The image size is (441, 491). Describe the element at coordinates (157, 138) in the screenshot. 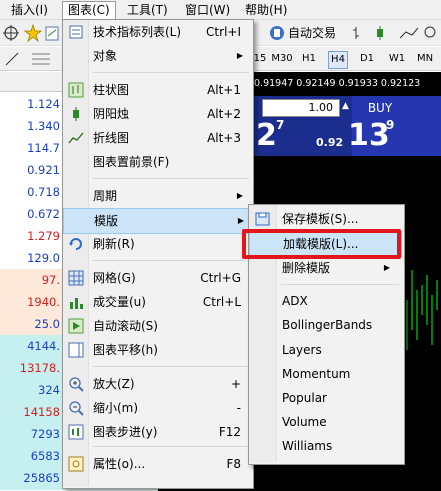

I see `chart-menu-item: 折线图 Alt+3` at that location.